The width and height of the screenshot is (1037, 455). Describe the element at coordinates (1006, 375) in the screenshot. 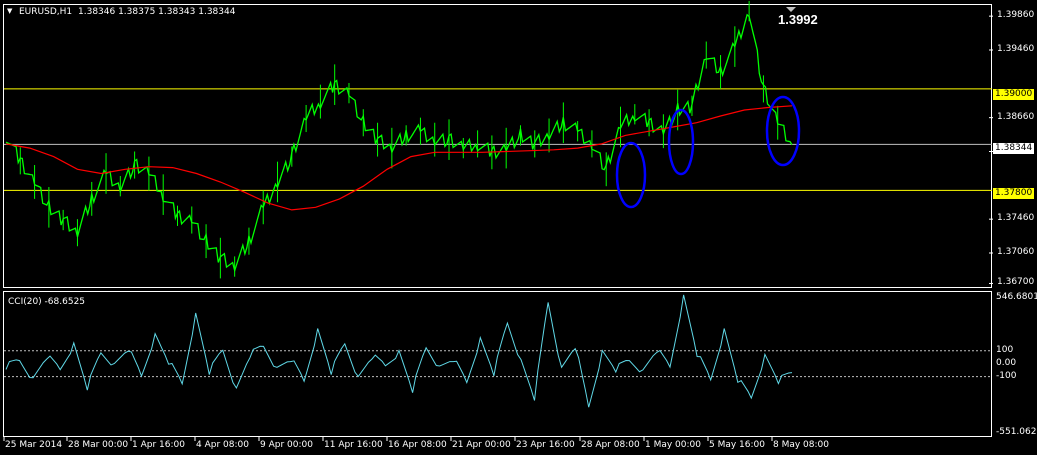

I see `indicator-axis-label: -100` at that location.